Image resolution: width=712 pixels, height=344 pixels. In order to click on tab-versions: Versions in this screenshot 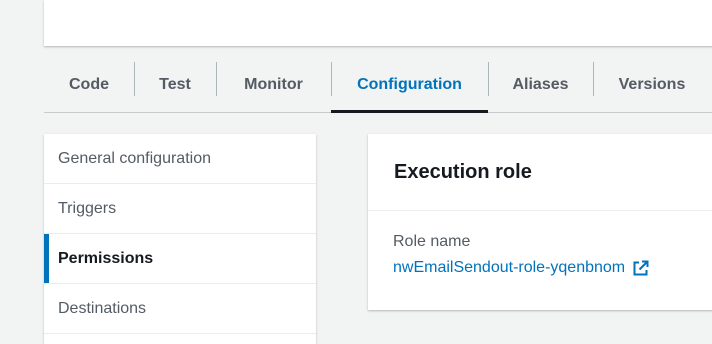, I will do `click(652, 85)`.